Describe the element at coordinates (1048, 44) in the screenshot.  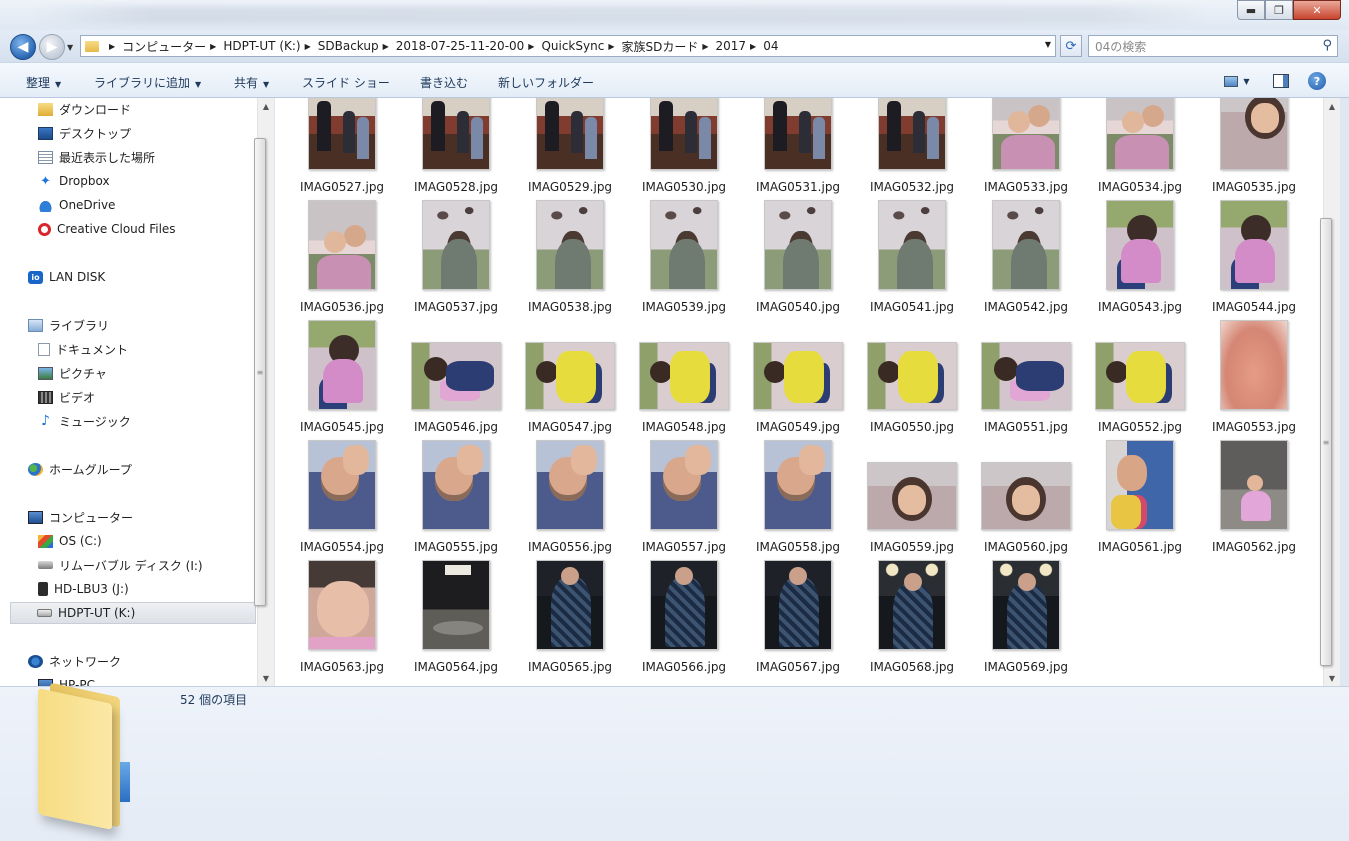
I see `address-dropdown-icon: ▼` at that location.